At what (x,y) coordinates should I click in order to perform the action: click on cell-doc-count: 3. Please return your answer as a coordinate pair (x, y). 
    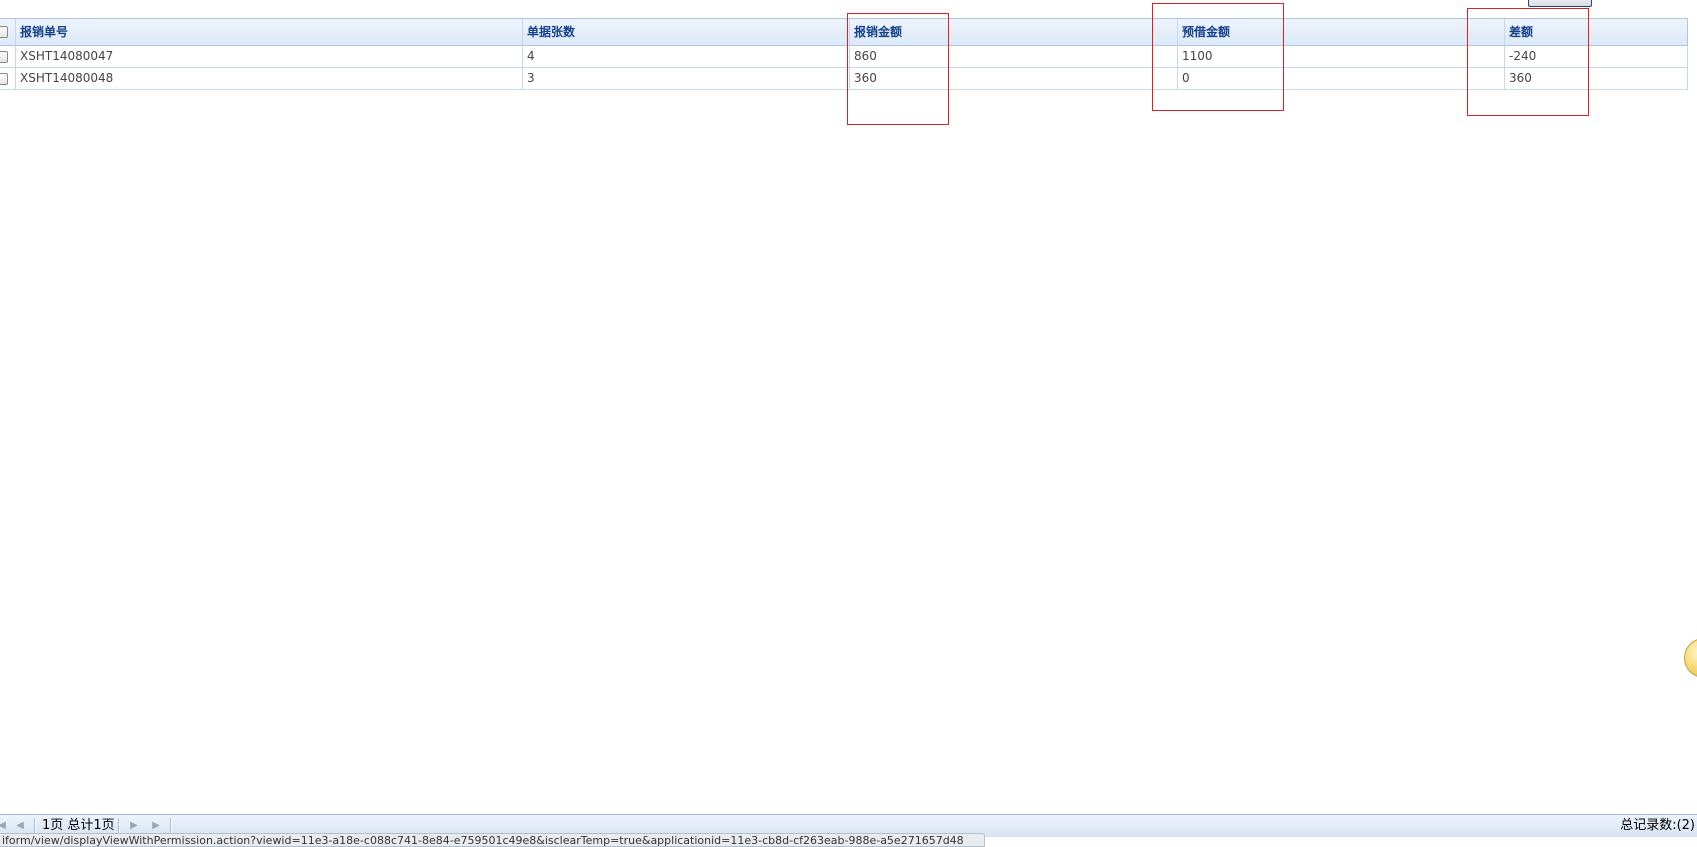
    Looking at the image, I should click on (685, 78).